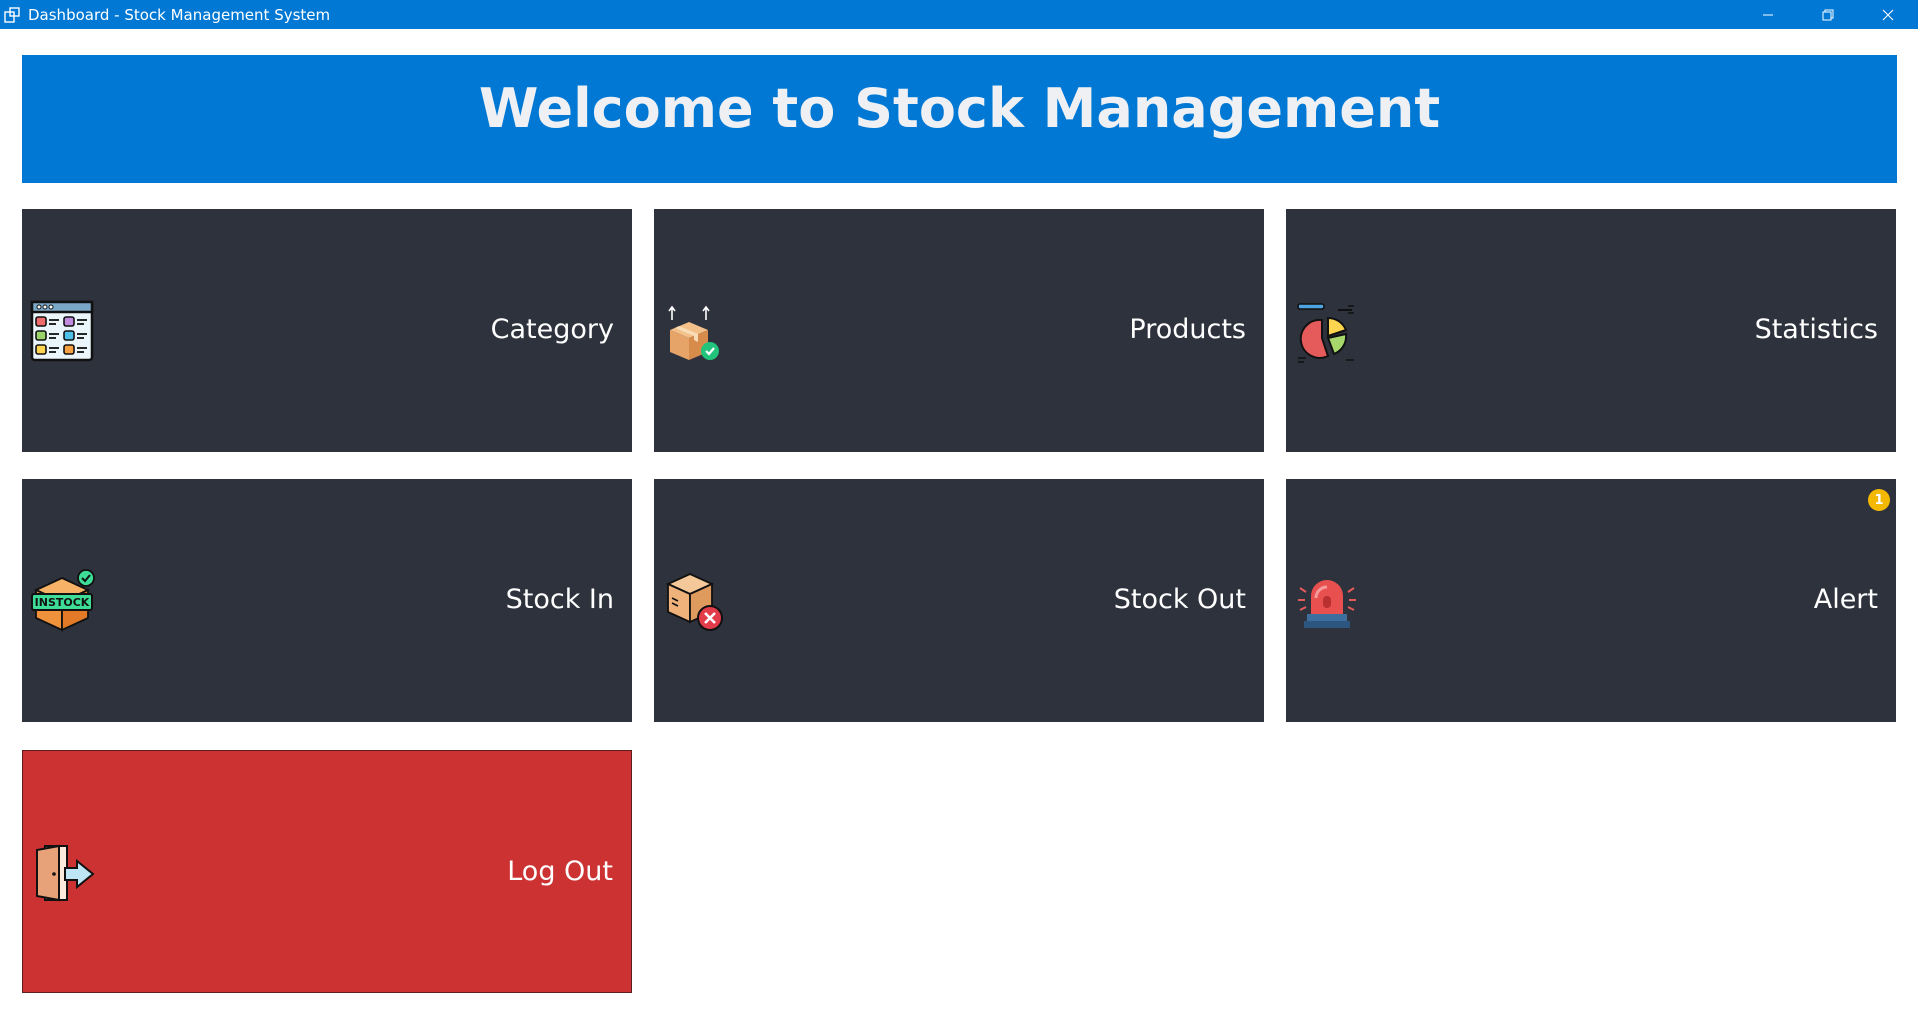  I want to click on close-button, so click(1888, 14).